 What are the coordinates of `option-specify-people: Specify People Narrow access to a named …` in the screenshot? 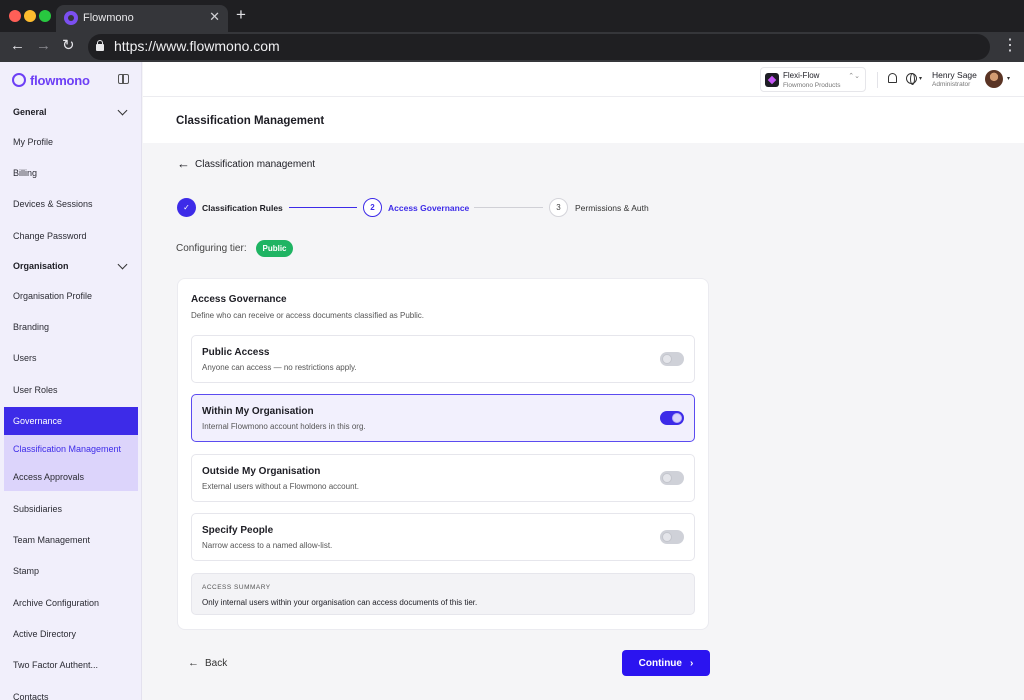 It's located at (443, 537).